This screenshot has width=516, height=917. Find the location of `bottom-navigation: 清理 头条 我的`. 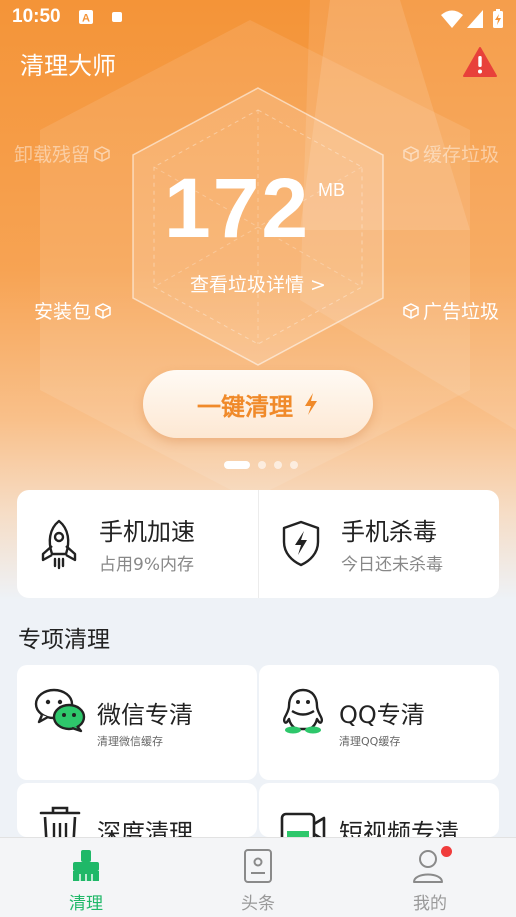

bottom-navigation: 清理 头条 我的 is located at coordinates (258, 877).